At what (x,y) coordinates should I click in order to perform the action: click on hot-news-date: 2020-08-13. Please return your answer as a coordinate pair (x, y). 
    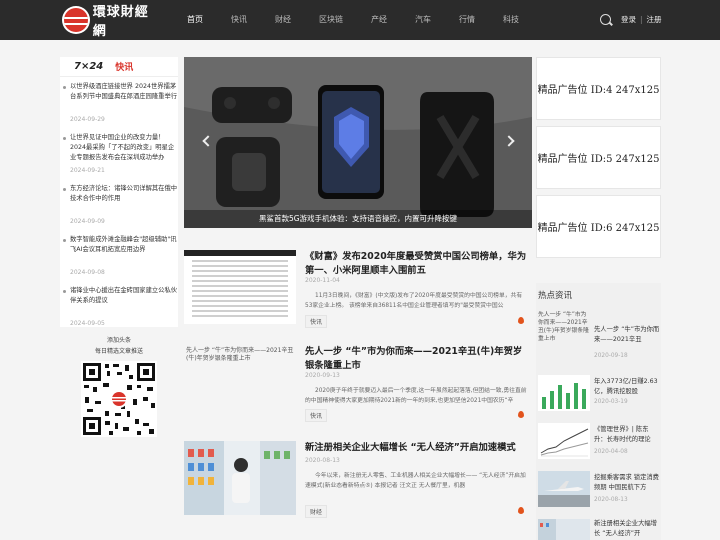
    Looking at the image, I should click on (611, 500).